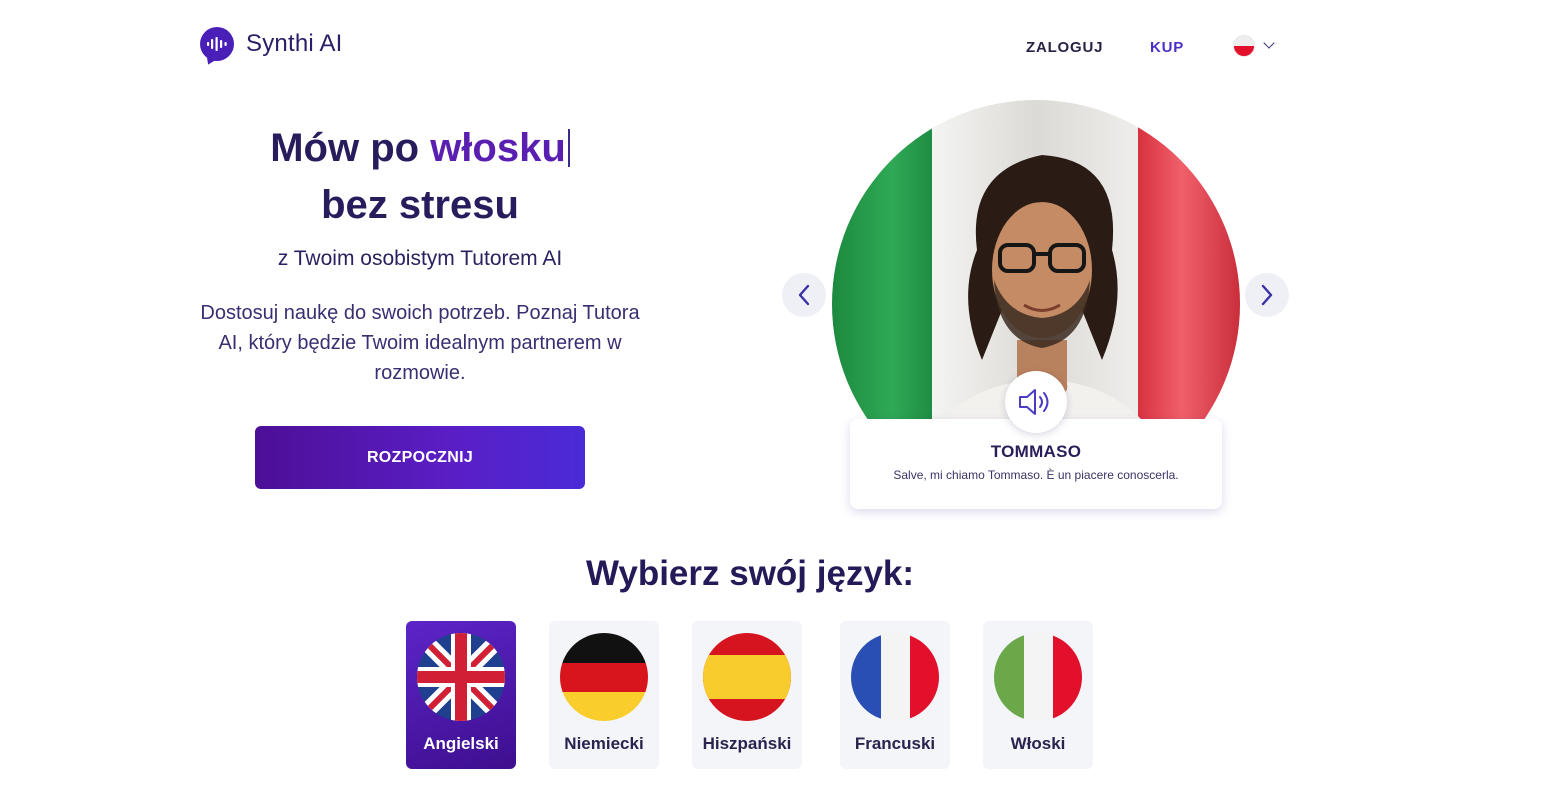 Image resolution: width=1550 pixels, height=801 pixels. I want to click on language-option-french: Francuski, so click(895, 695).